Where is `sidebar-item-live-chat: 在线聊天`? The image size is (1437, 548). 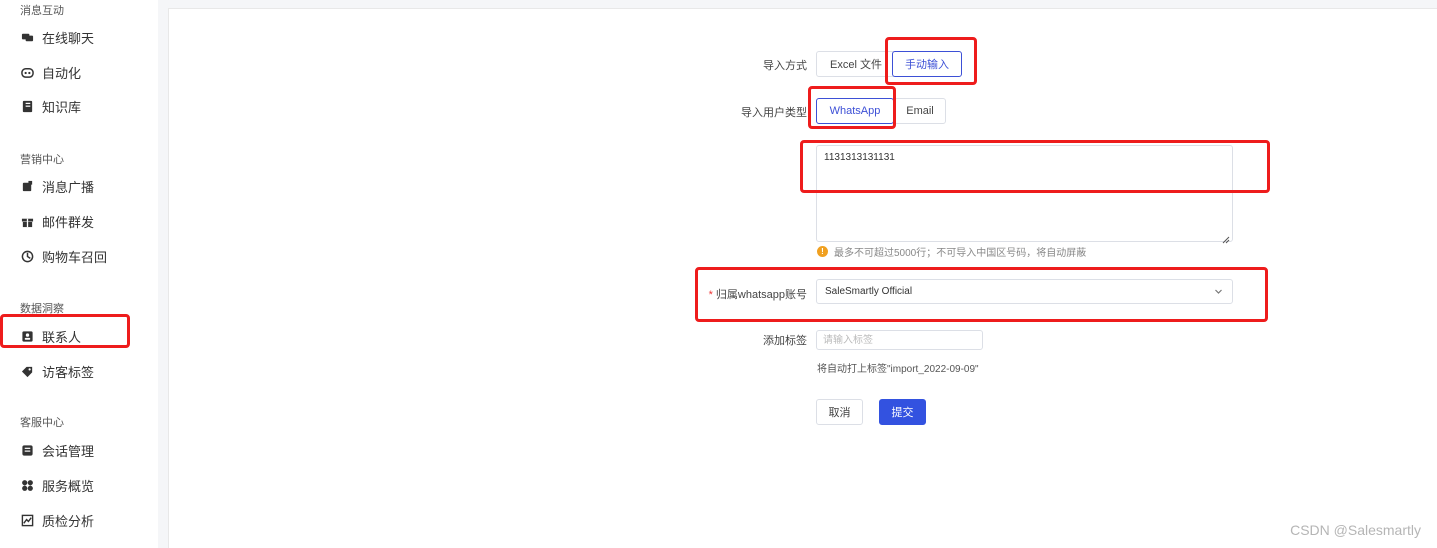
sidebar-item-live-chat: 在线聊天 is located at coordinates (57, 37).